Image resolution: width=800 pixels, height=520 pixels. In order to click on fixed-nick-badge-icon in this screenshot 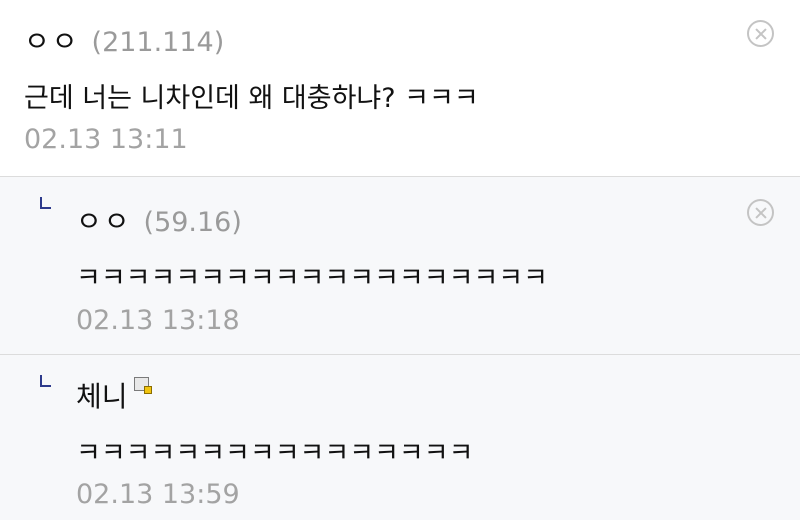, I will do `click(142, 385)`.